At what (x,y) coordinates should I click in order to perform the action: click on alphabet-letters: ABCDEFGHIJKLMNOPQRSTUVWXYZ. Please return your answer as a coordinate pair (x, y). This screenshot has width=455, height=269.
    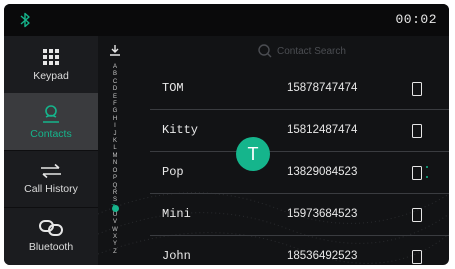
    Looking at the image, I should click on (115, 160).